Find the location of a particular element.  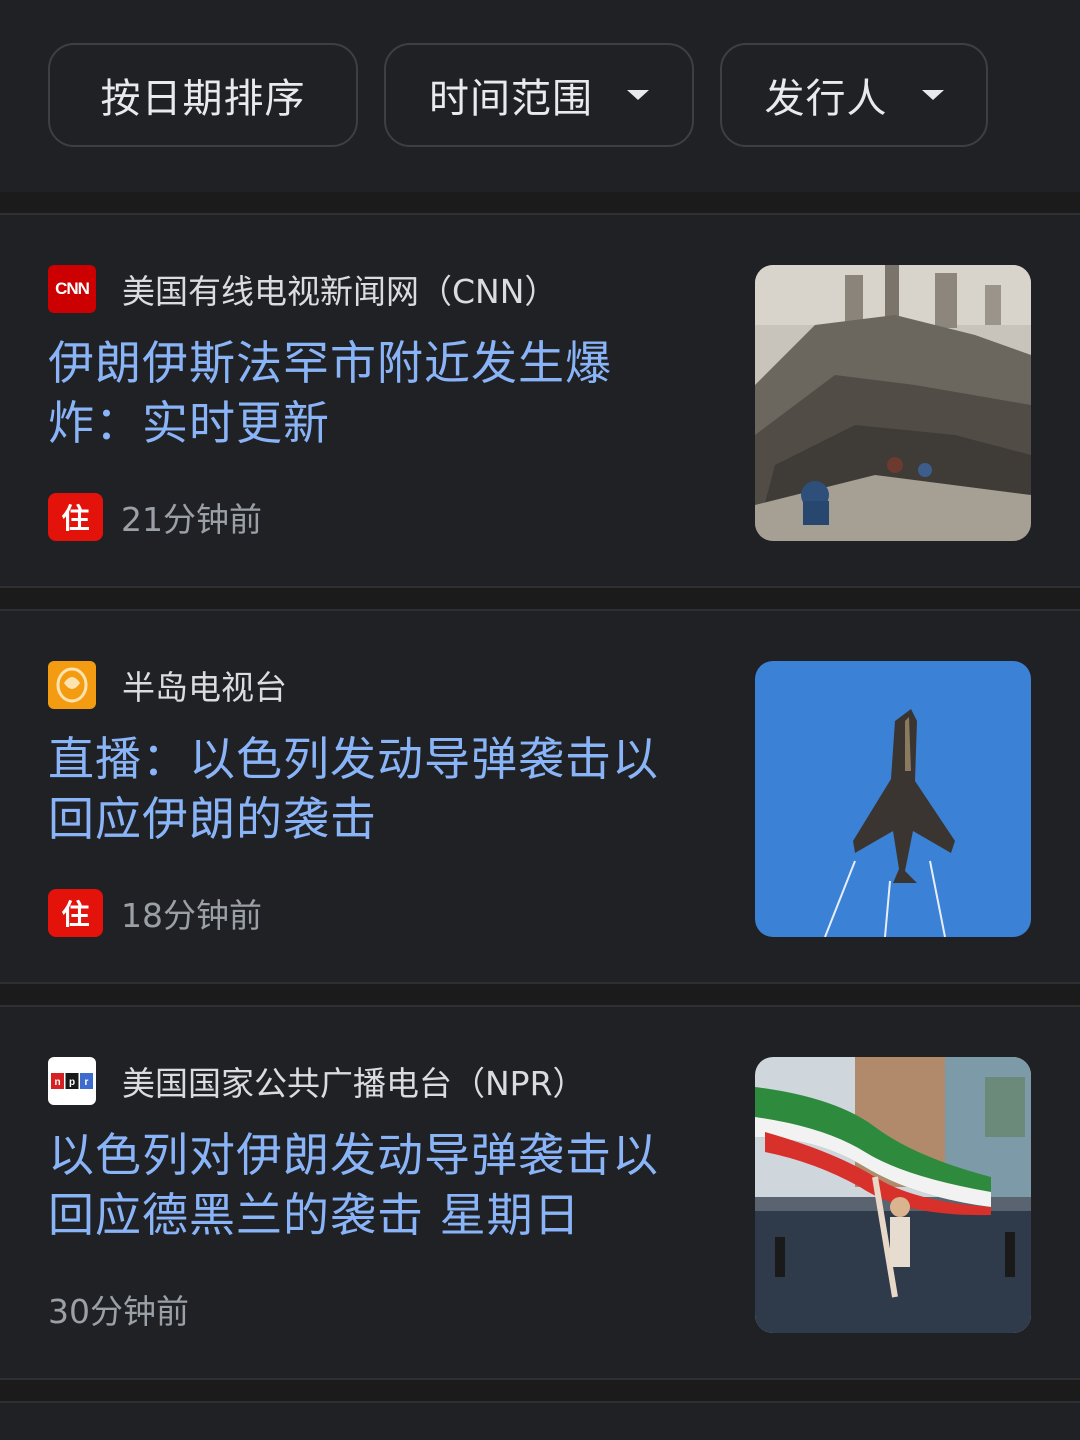

source-row: n p r 美国国家公共广播电台（NPR） is located at coordinates (317, 1081).